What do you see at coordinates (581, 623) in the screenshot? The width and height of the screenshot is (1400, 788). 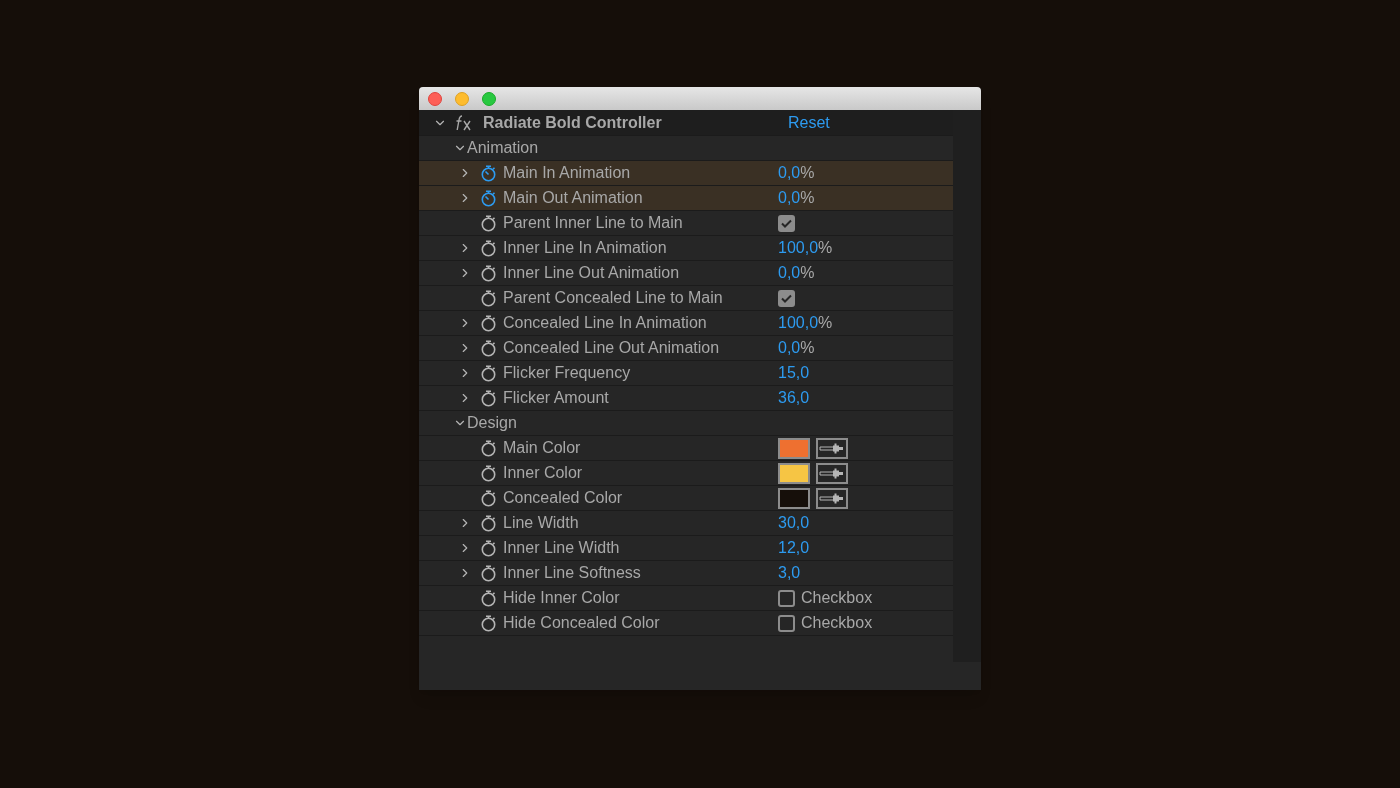 I see `parameter-name: Hide Concealed Color` at bounding box center [581, 623].